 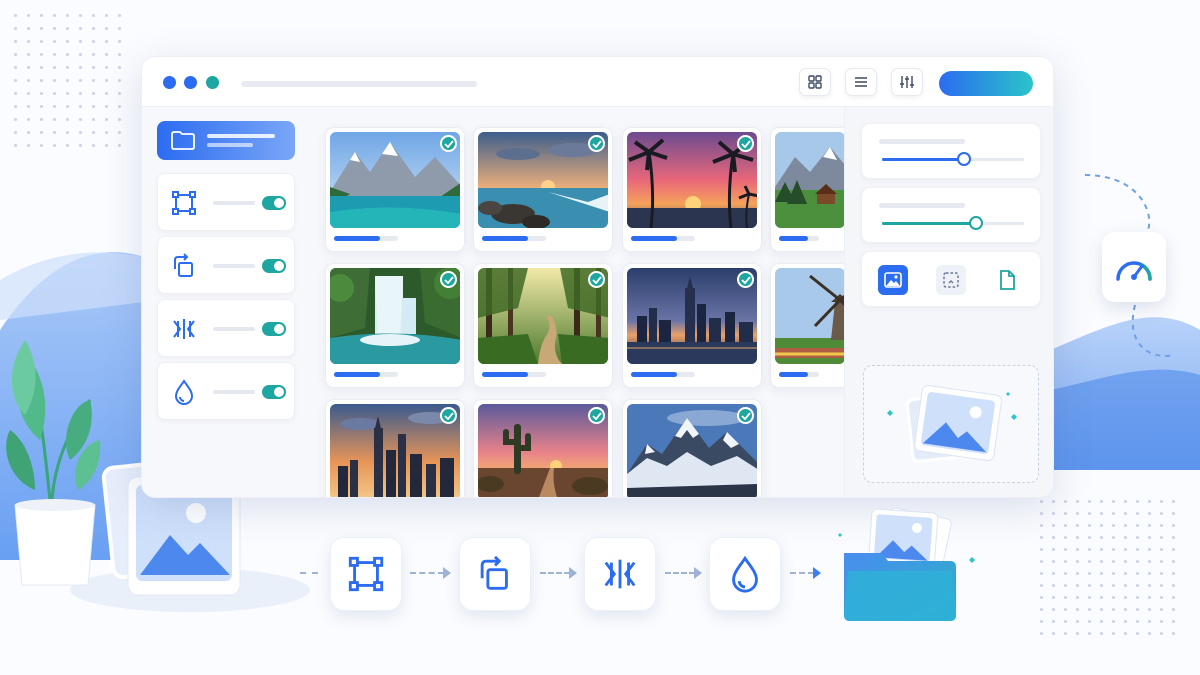 I want to click on format-selector, so click(x=951, y=279).